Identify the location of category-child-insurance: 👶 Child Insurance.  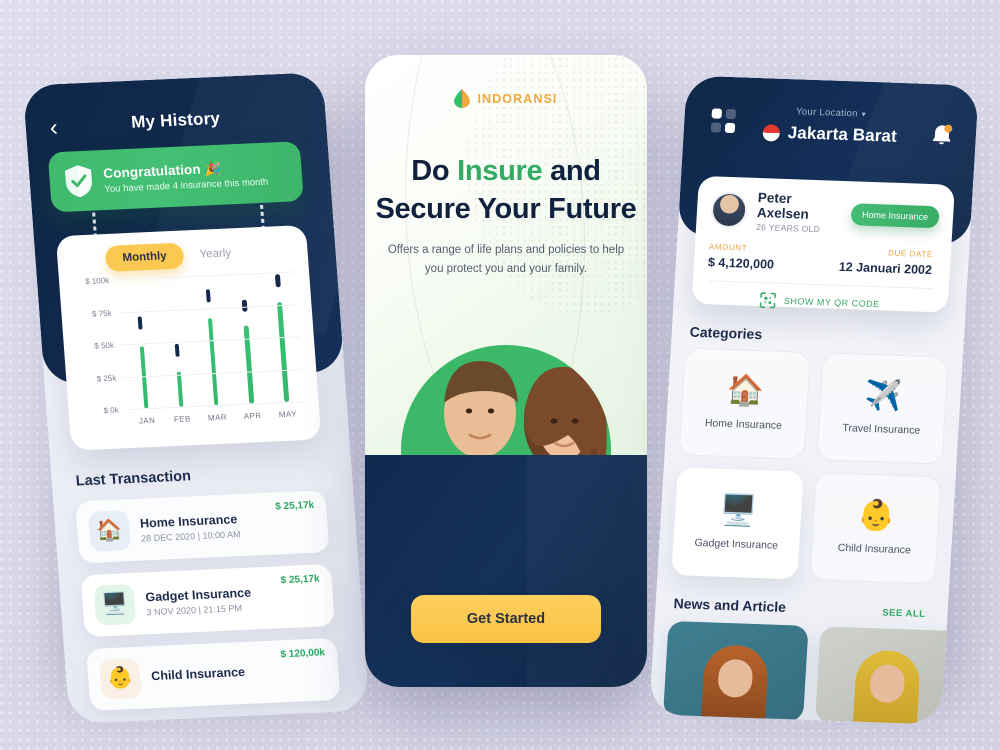
(875, 528).